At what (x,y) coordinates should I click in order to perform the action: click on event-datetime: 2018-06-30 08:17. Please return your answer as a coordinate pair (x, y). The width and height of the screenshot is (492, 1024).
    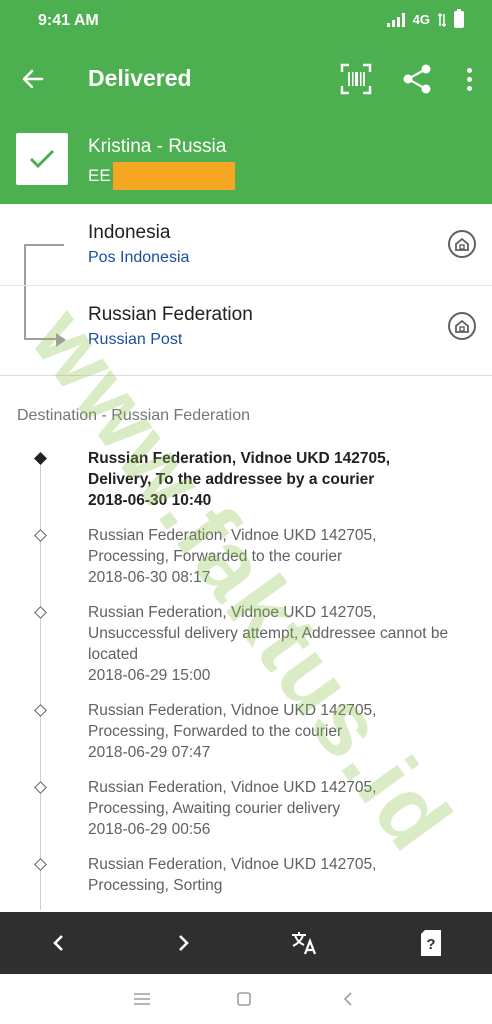
    Looking at the image, I should click on (149, 577).